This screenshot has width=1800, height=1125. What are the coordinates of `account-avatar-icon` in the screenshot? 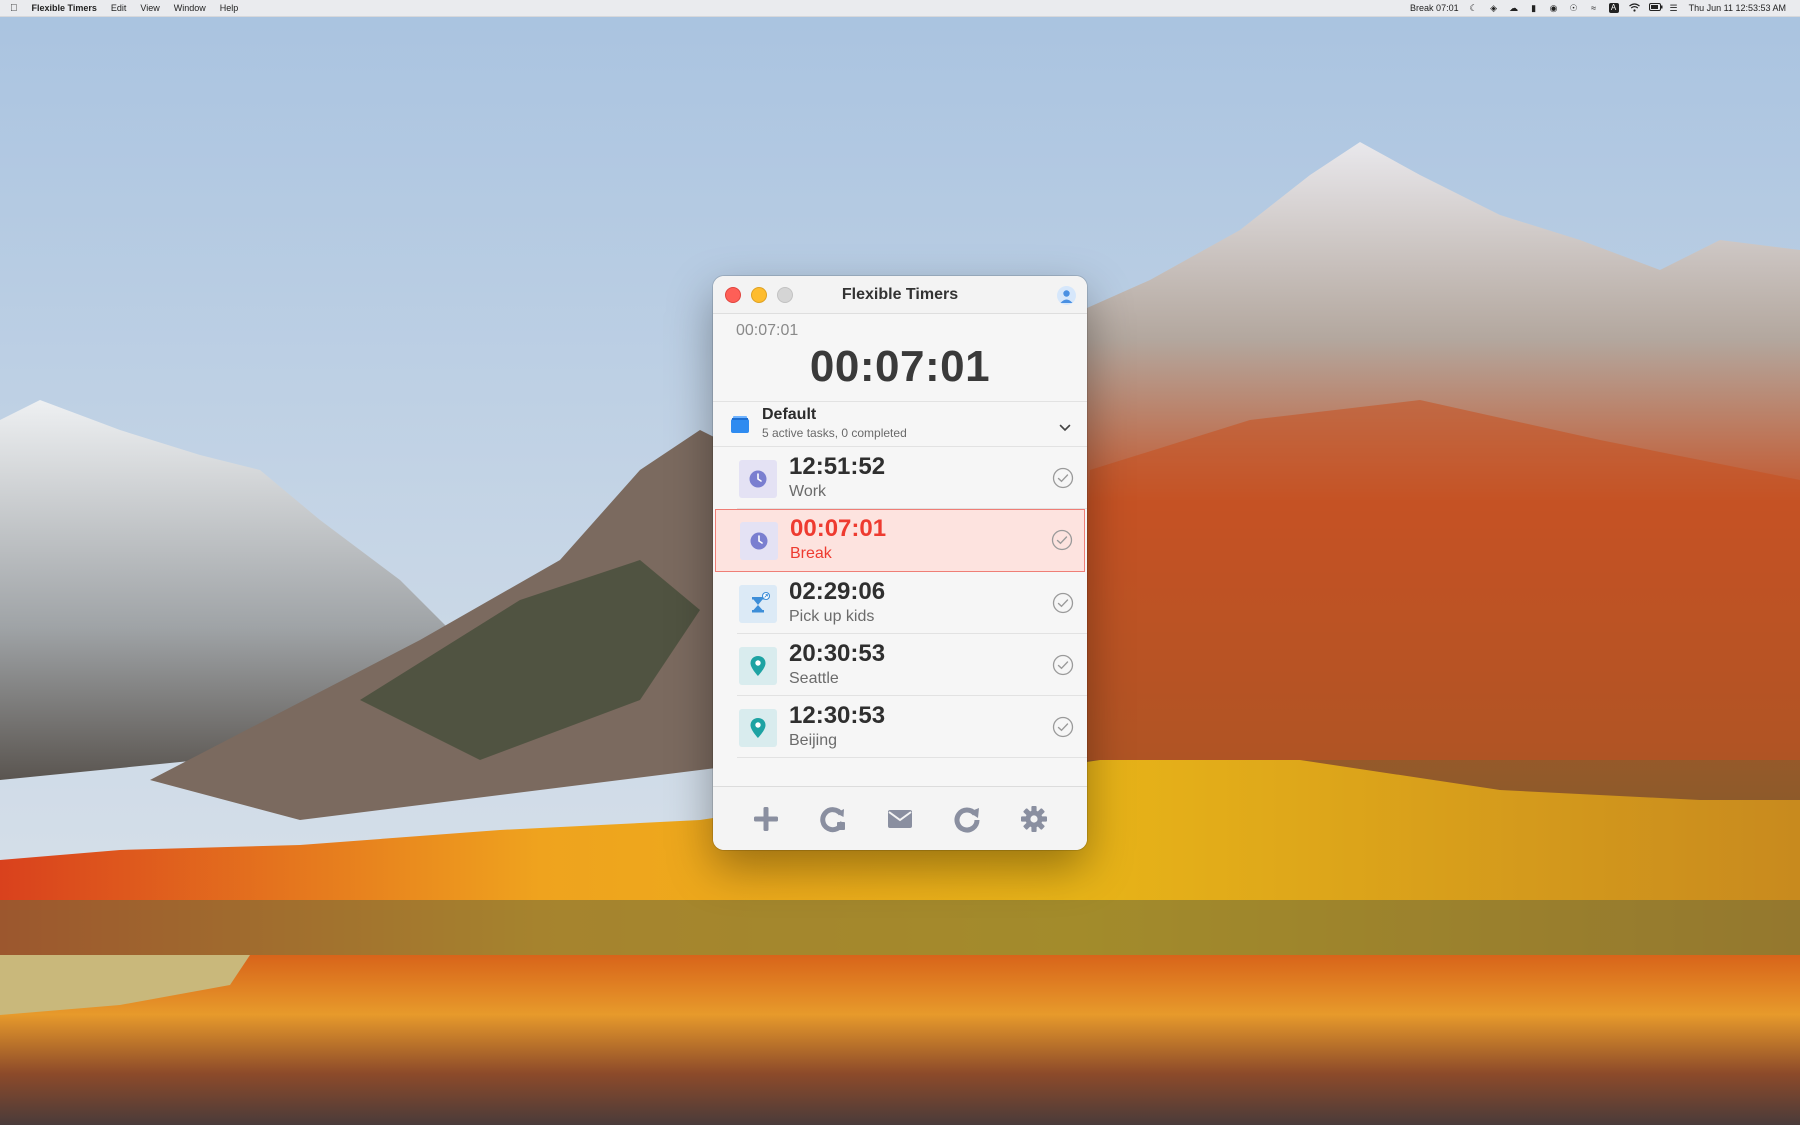 It's located at (1066, 295).